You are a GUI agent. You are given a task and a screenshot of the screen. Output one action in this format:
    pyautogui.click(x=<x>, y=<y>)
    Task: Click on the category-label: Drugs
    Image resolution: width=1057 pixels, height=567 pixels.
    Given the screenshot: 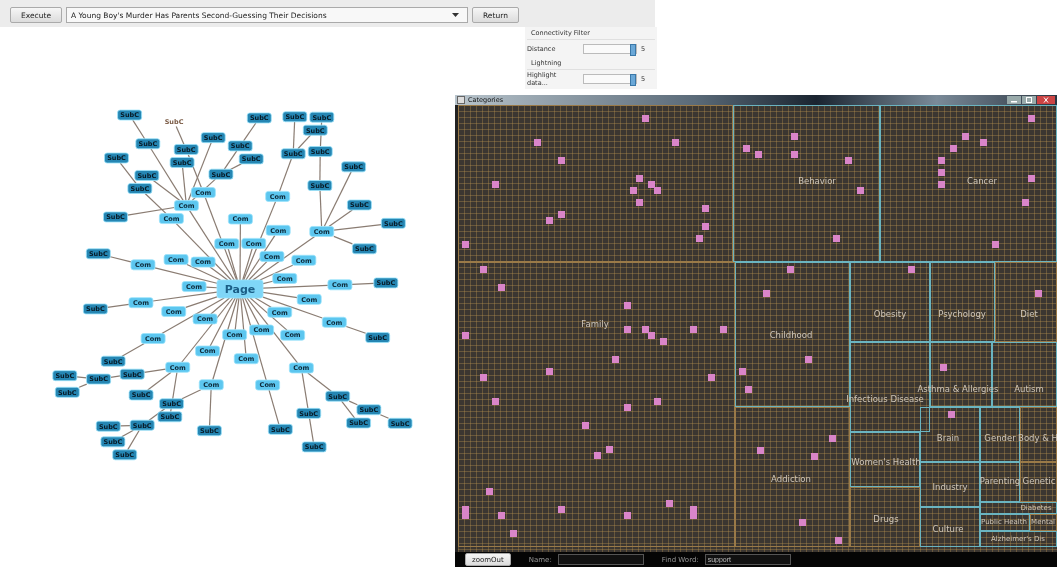 What is the action you would take?
    pyautogui.click(x=886, y=519)
    